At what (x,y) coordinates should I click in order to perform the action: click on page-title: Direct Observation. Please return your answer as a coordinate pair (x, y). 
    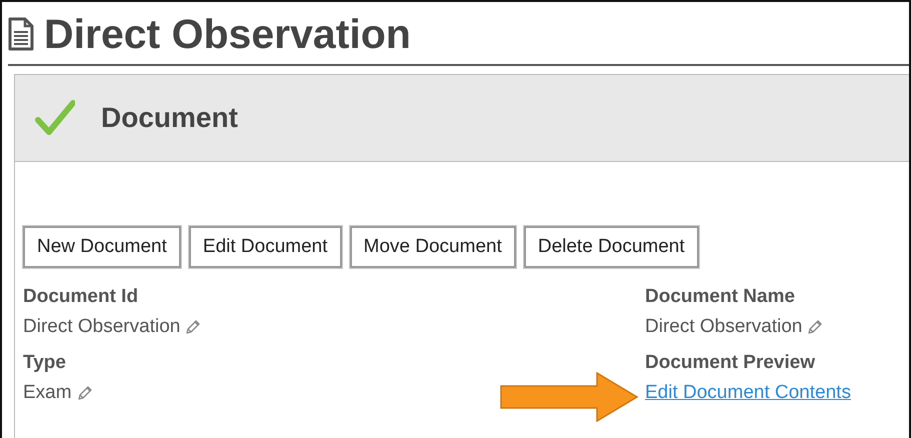
    Looking at the image, I should click on (227, 34).